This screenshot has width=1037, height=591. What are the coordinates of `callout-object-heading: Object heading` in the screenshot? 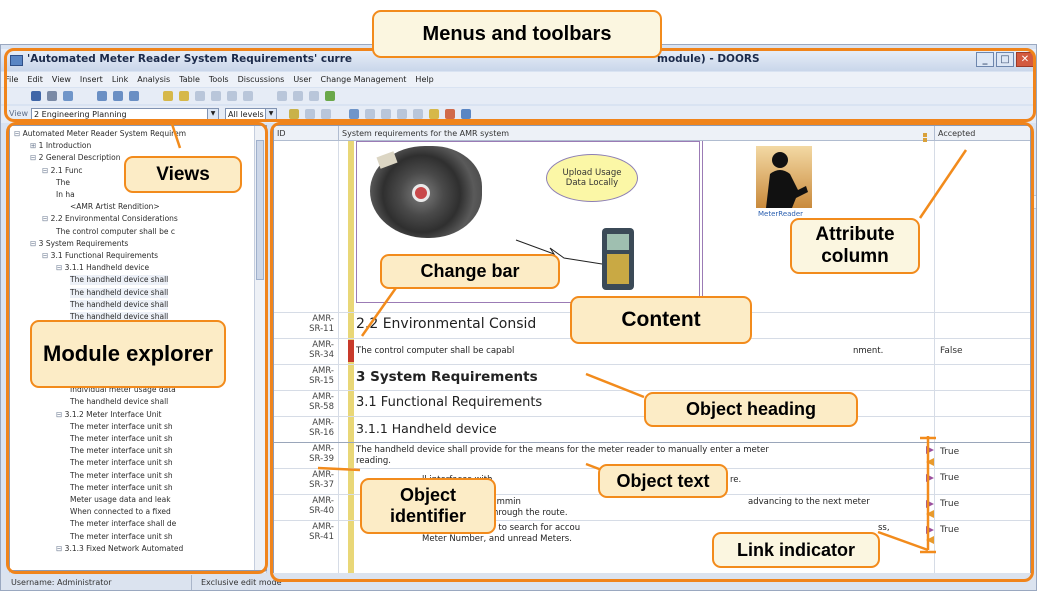 It's located at (751, 409).